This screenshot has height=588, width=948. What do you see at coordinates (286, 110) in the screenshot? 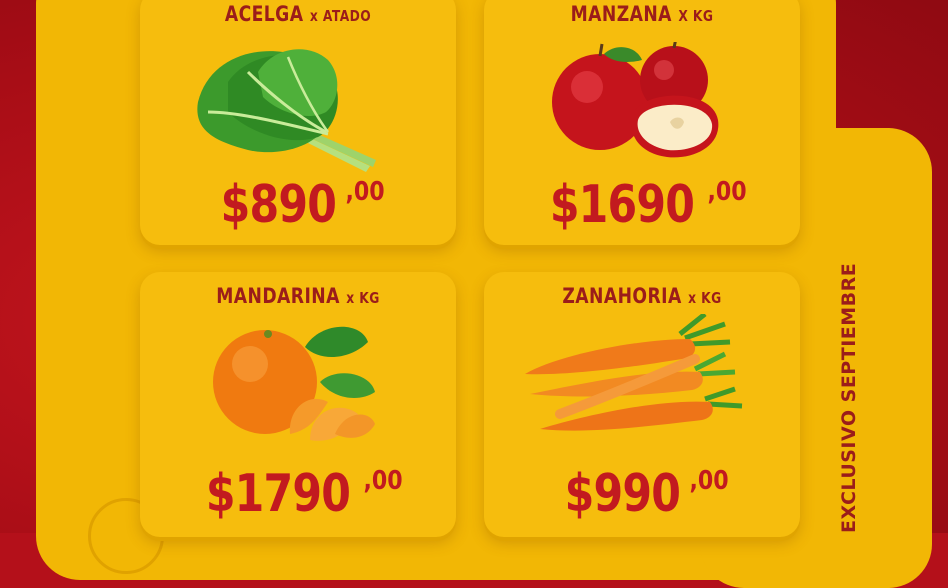
I see `chard-image` at bounding box center [286, 110].